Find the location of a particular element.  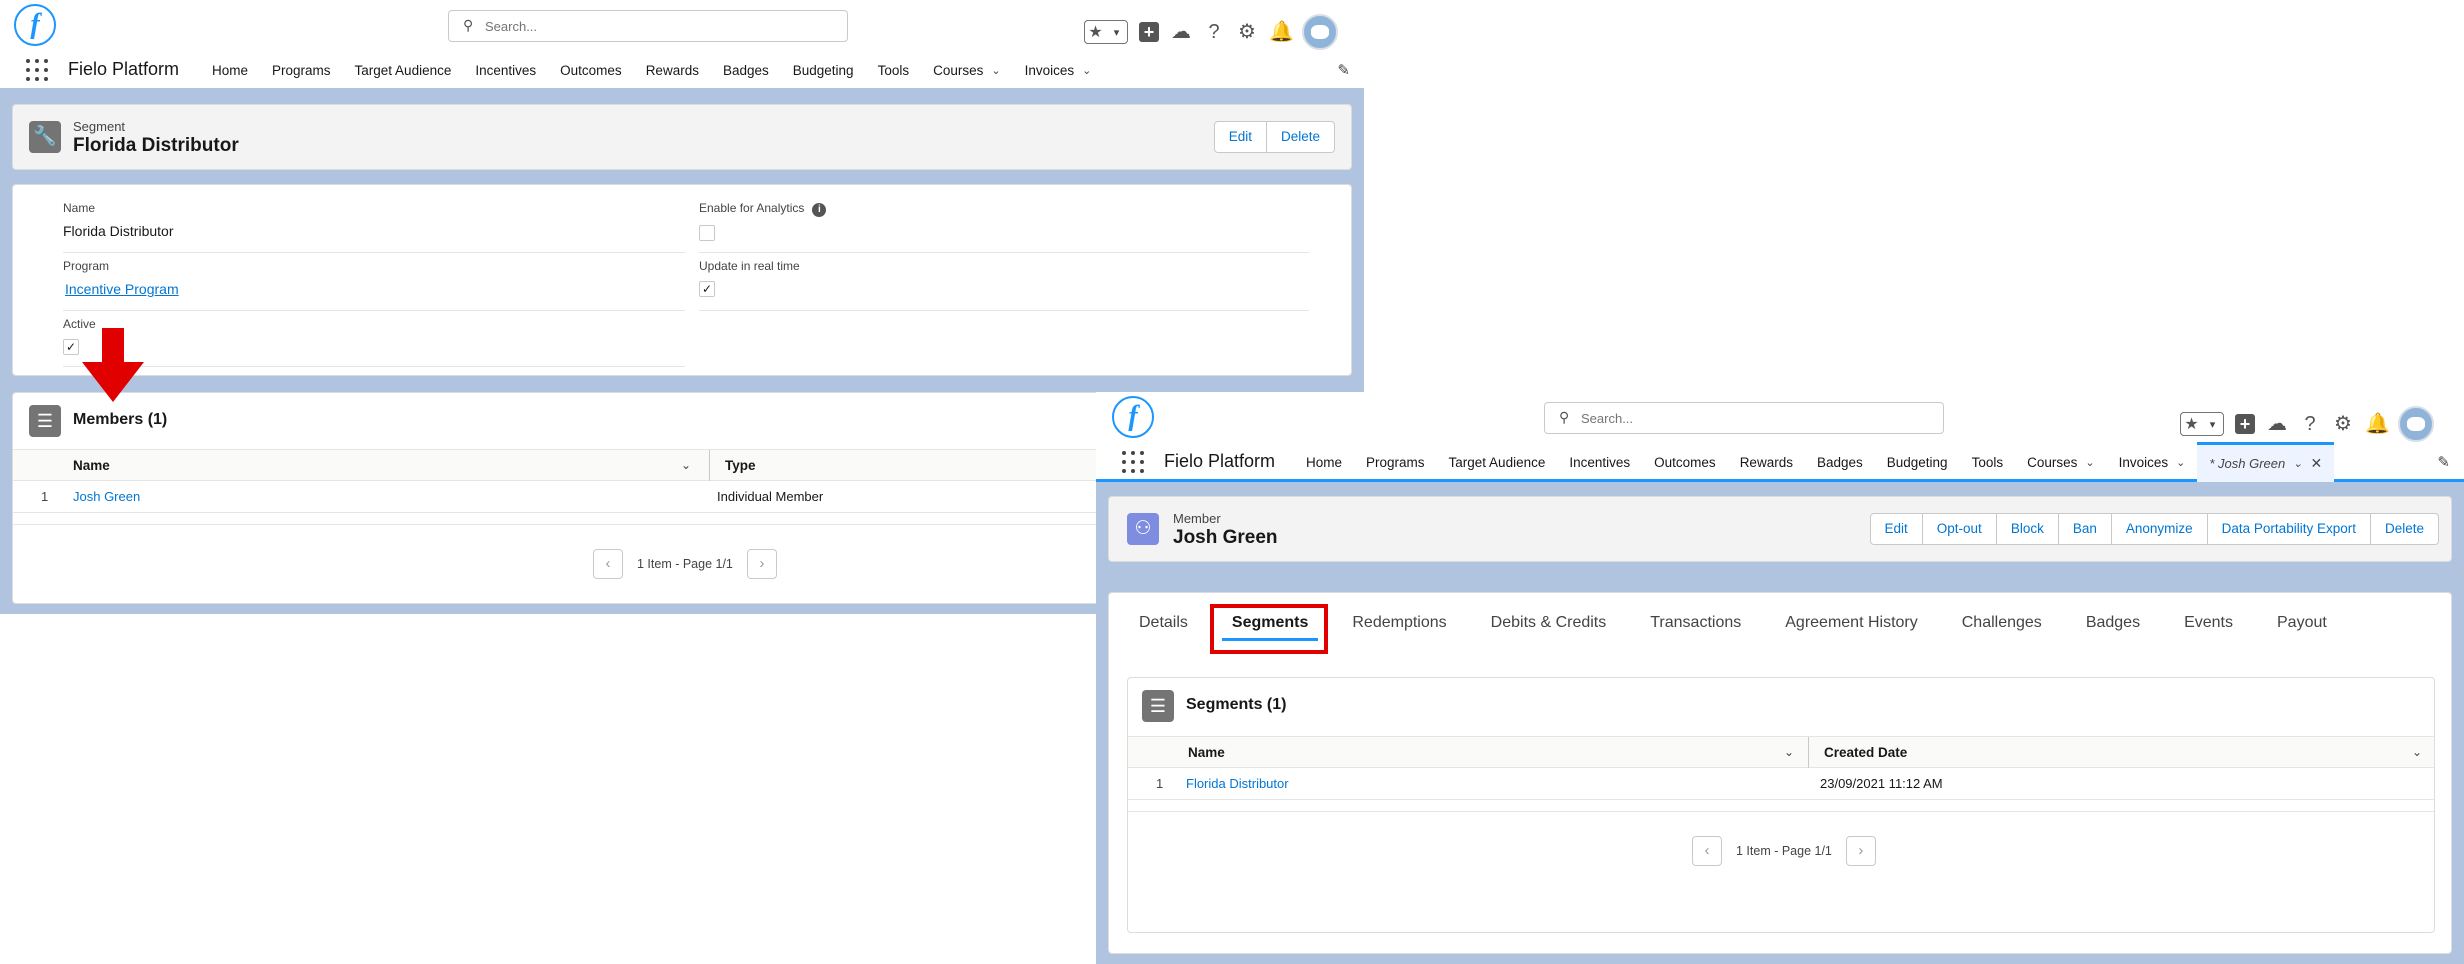

open-record-tab: * Josh Green ⌄ ✕ is located at coordinates (2266, 462).